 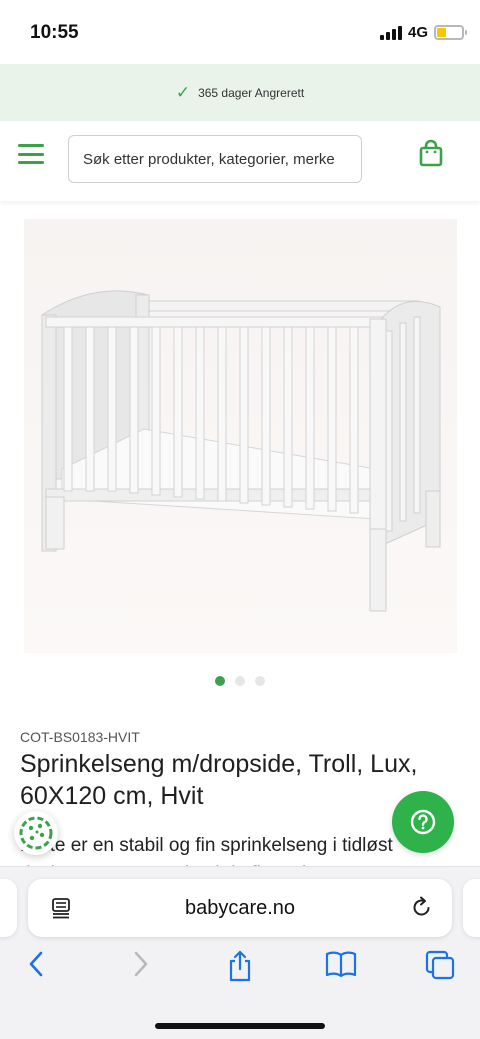 What do you see at coordinates (341, 966) in the screenshot?
I see `bookmarks-icon` at bounding box center [341, 966].